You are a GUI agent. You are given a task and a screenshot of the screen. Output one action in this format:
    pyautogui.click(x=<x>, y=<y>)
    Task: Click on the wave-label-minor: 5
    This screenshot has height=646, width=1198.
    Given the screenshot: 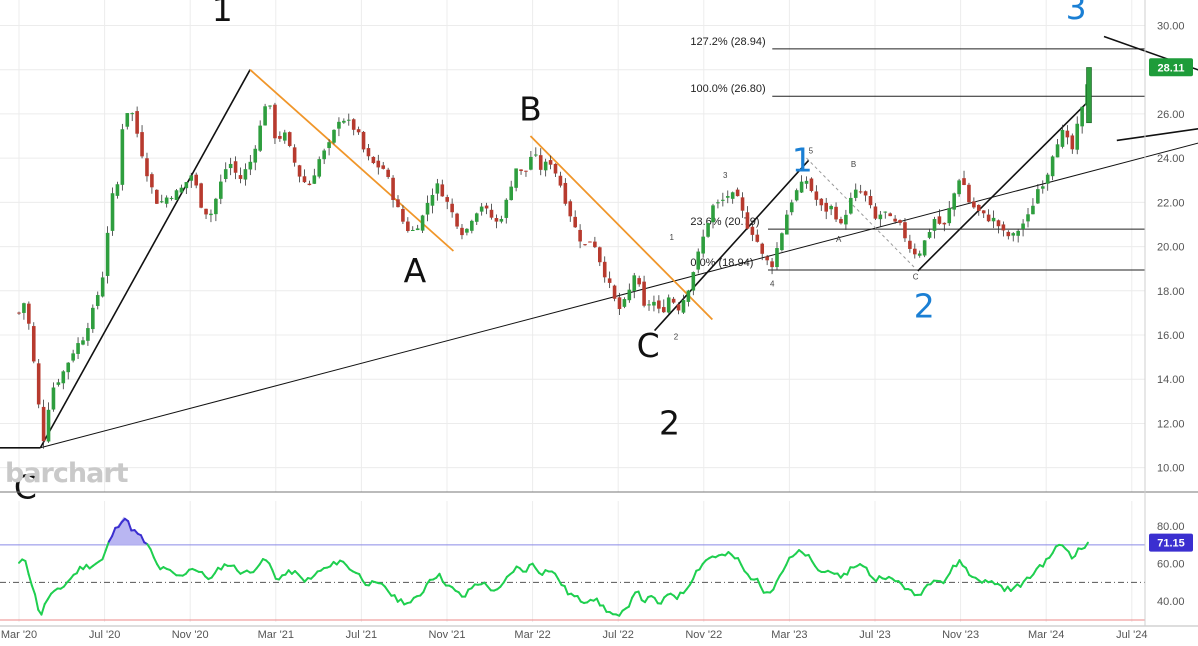 What is the action you would take?
    pyautogui.click(x=811, y=151)
    